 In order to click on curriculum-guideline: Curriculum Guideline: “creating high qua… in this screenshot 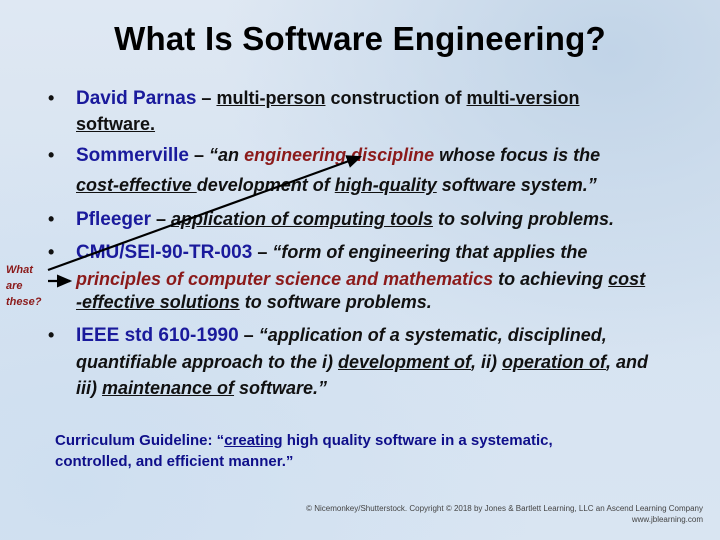, I will do `click(304, 451)`.